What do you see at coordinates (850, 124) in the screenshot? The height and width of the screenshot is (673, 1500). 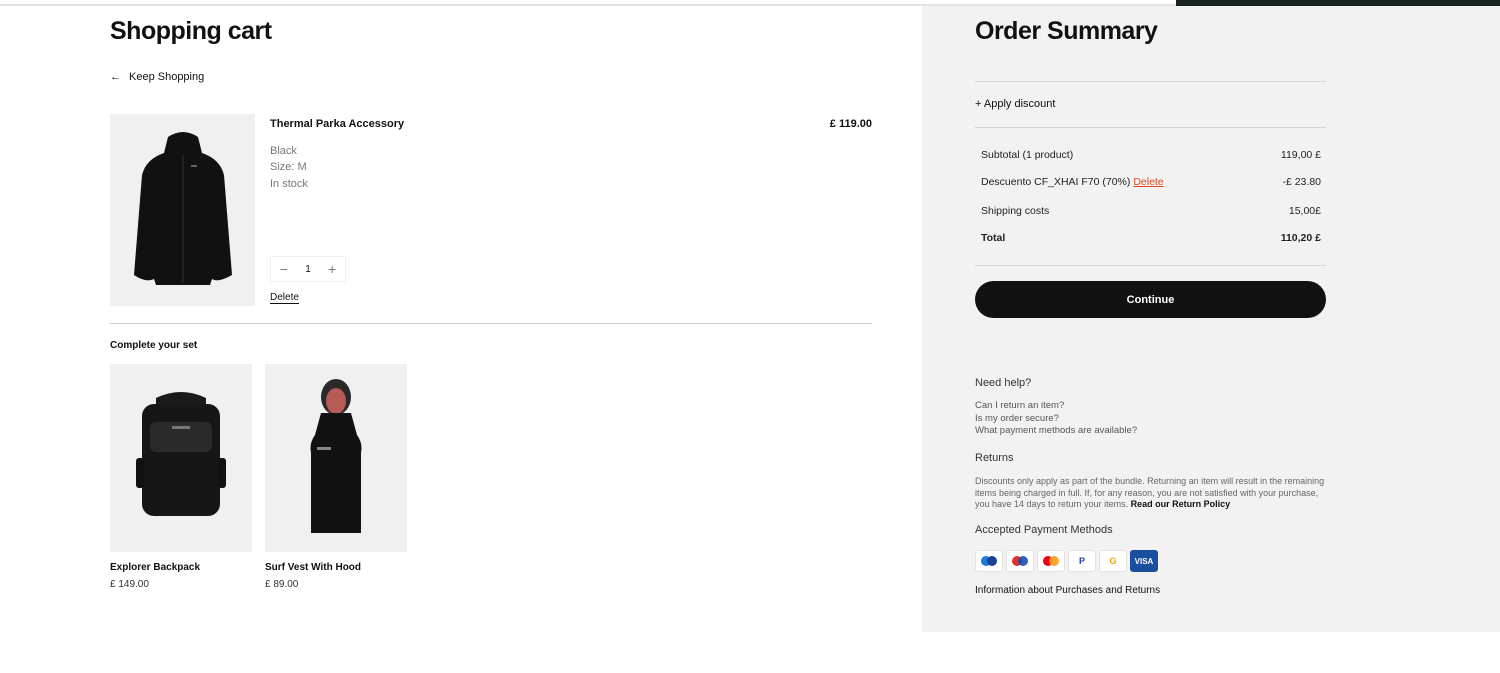 I see `cart-item-price: £ 119.00` at bounding box center [850, 124].